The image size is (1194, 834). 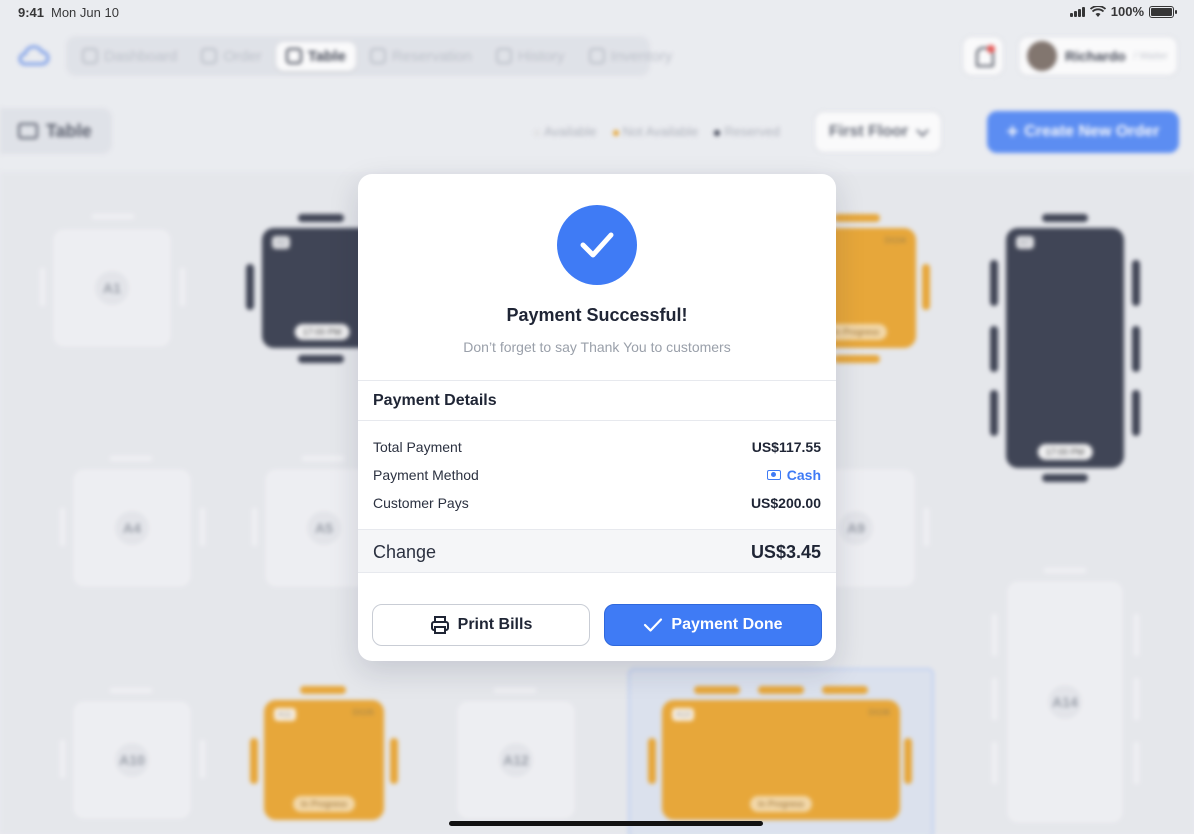 I want to click on check-icon, so click(x=653, y=625).